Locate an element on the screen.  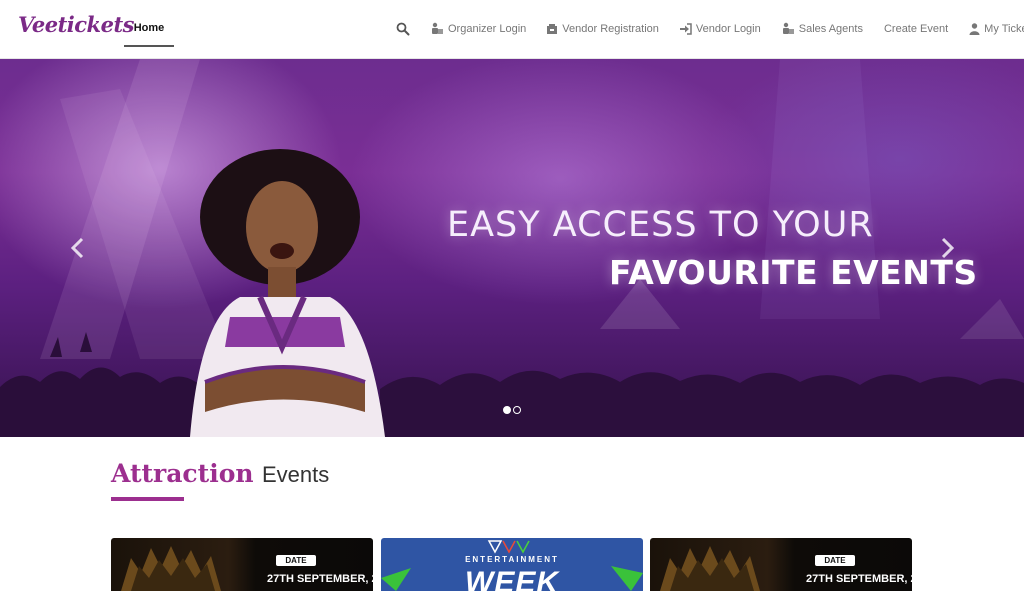
agent-icon is located at coordinates (788, 28).